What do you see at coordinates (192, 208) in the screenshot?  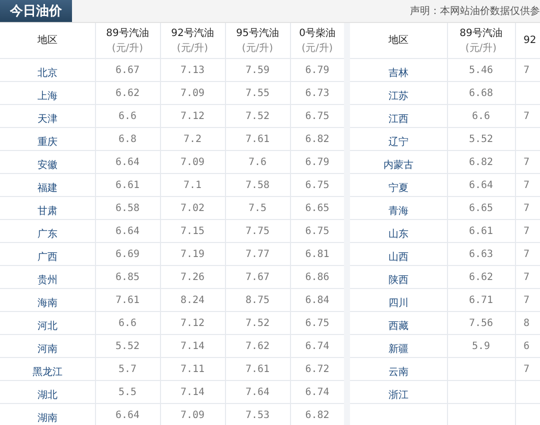 I see `price-cell: 7.02` at bounding box center [192, 208].